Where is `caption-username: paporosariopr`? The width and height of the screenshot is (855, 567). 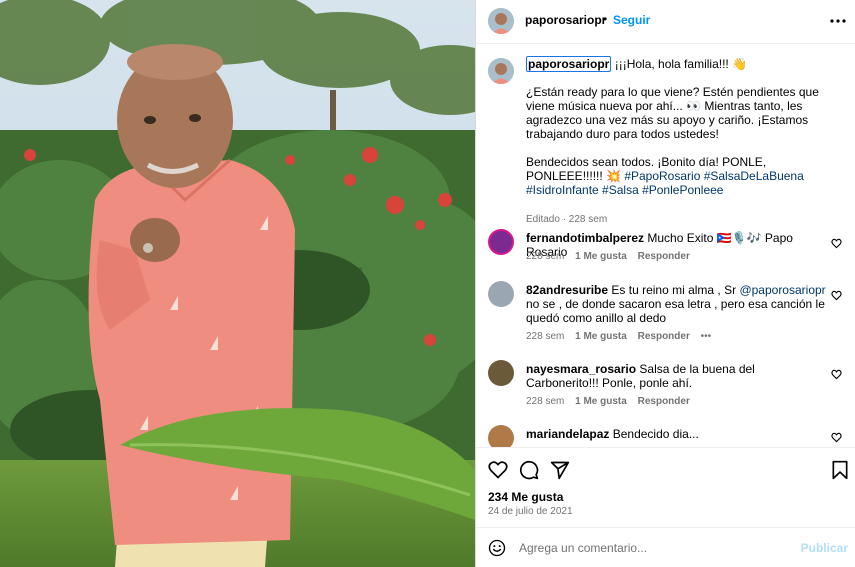 caption-username: paporosariopr is located at coordinates (569, 64).